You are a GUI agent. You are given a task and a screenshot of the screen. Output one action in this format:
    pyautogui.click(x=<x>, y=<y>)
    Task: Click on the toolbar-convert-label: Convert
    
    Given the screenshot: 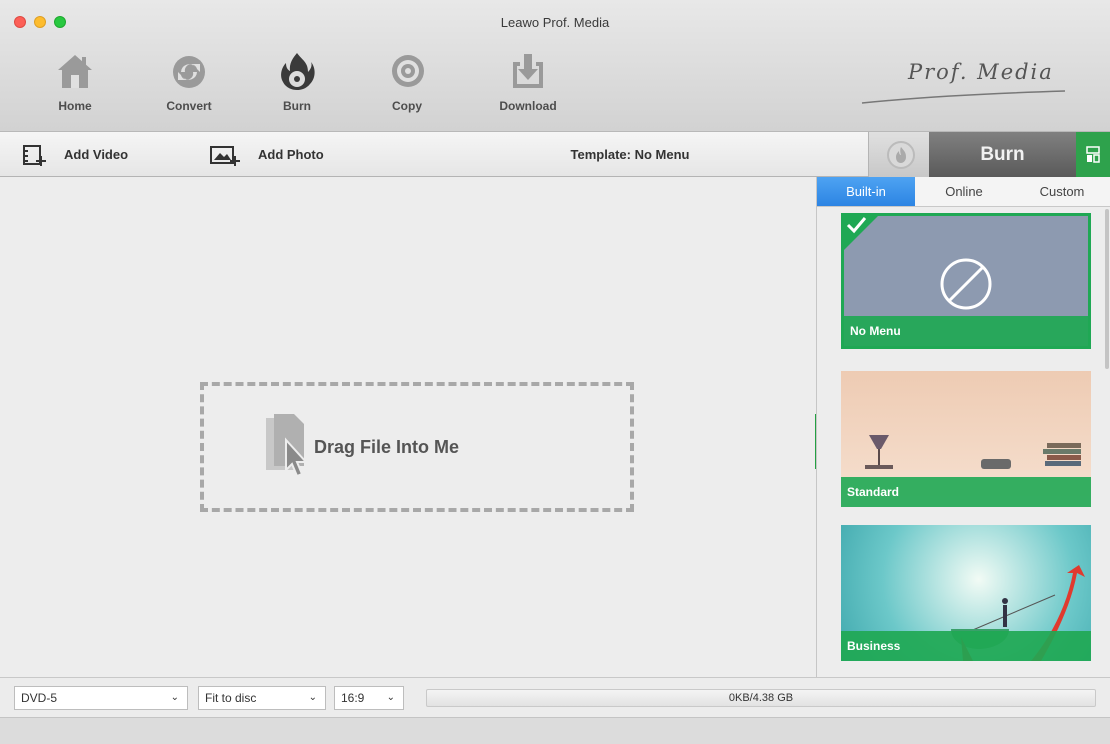 What is the action you would take?
    pyautogui.click(x=189, y=106)
    